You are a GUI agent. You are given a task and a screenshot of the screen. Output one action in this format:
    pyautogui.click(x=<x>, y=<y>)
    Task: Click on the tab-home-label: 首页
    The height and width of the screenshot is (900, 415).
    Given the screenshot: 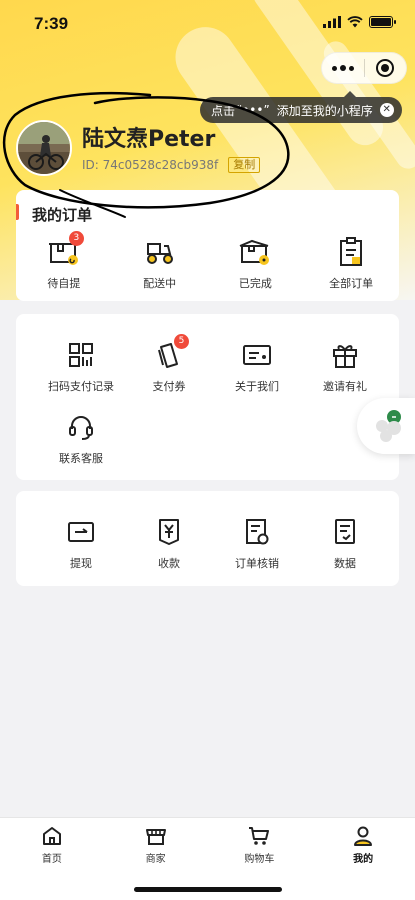 What is the action you would take?
    pyautogui.click(x=51, y=859)
    